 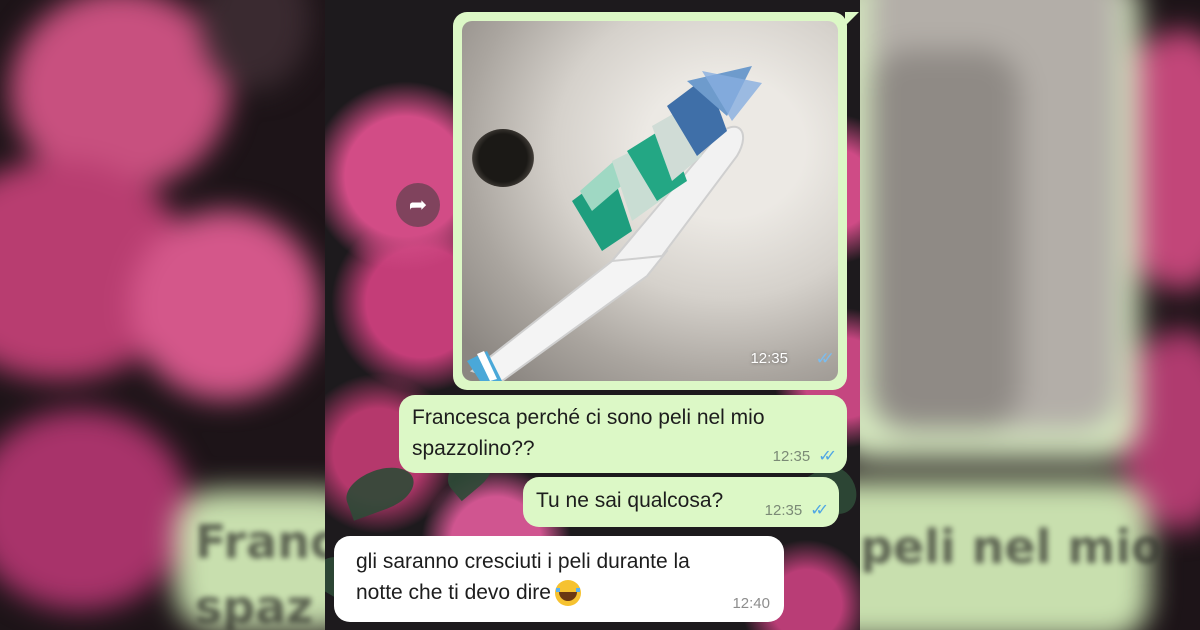 I want to click on laughing-emoji-icon, so click(x=567, y=593).